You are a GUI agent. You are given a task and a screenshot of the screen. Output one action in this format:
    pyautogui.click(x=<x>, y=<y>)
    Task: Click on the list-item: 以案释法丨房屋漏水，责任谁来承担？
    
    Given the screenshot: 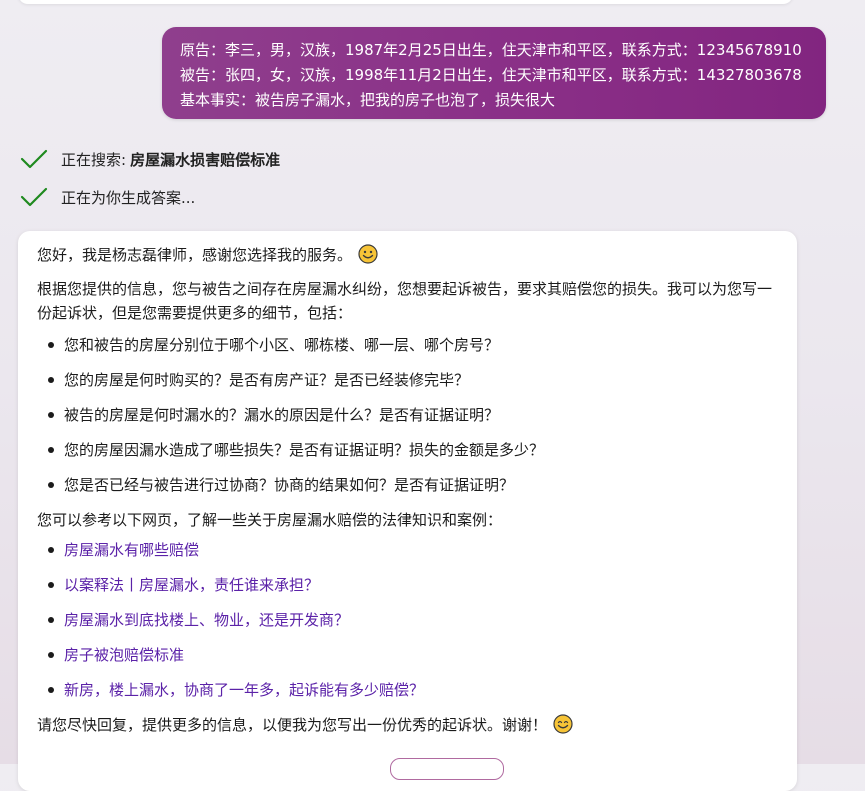 What is the action you would take?
    pyautogui.click(x=408, y=590)
    